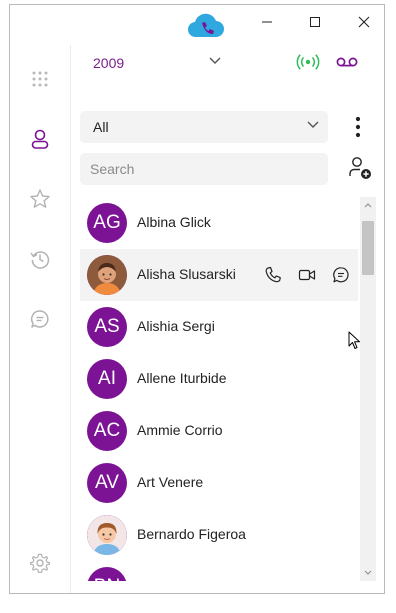  What do you see at coordinates (107, 223) in the screenshot?
I see `avatar: AG` at bounding box center [107, 223].